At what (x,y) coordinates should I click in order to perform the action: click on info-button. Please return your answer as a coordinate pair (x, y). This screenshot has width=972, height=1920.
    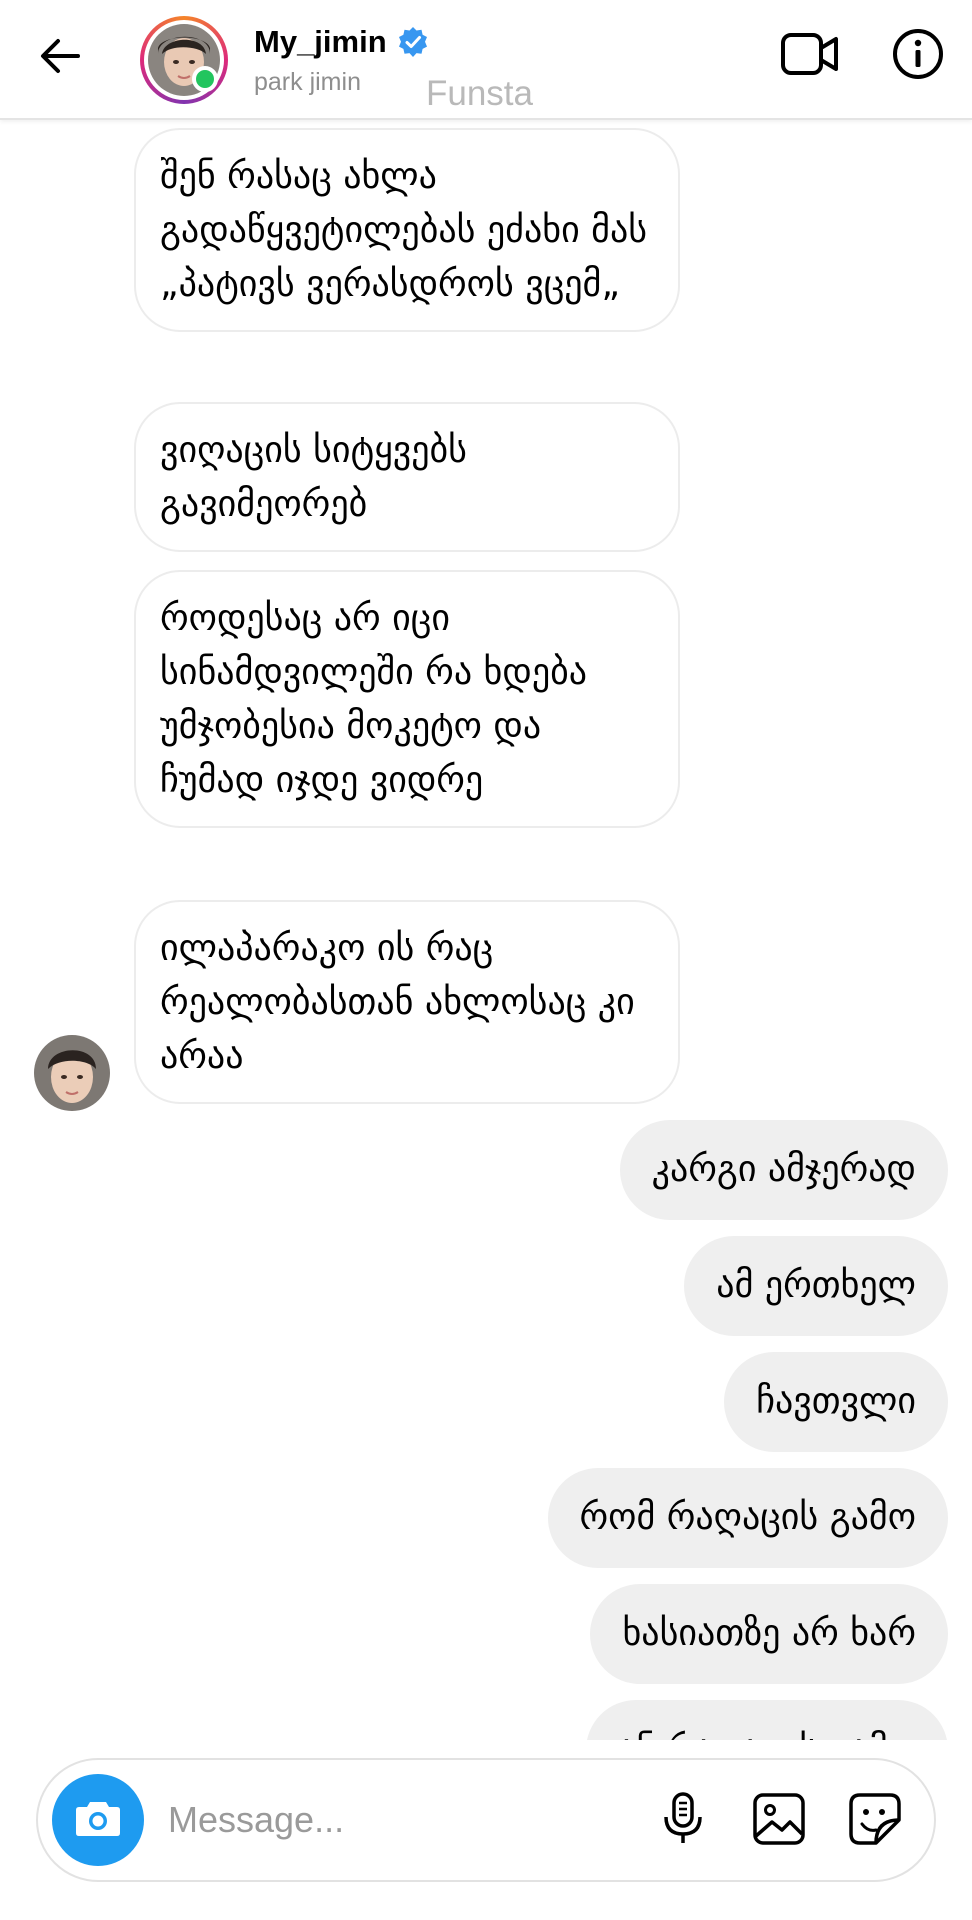
    Looking at the image, I should click on (918, 56).